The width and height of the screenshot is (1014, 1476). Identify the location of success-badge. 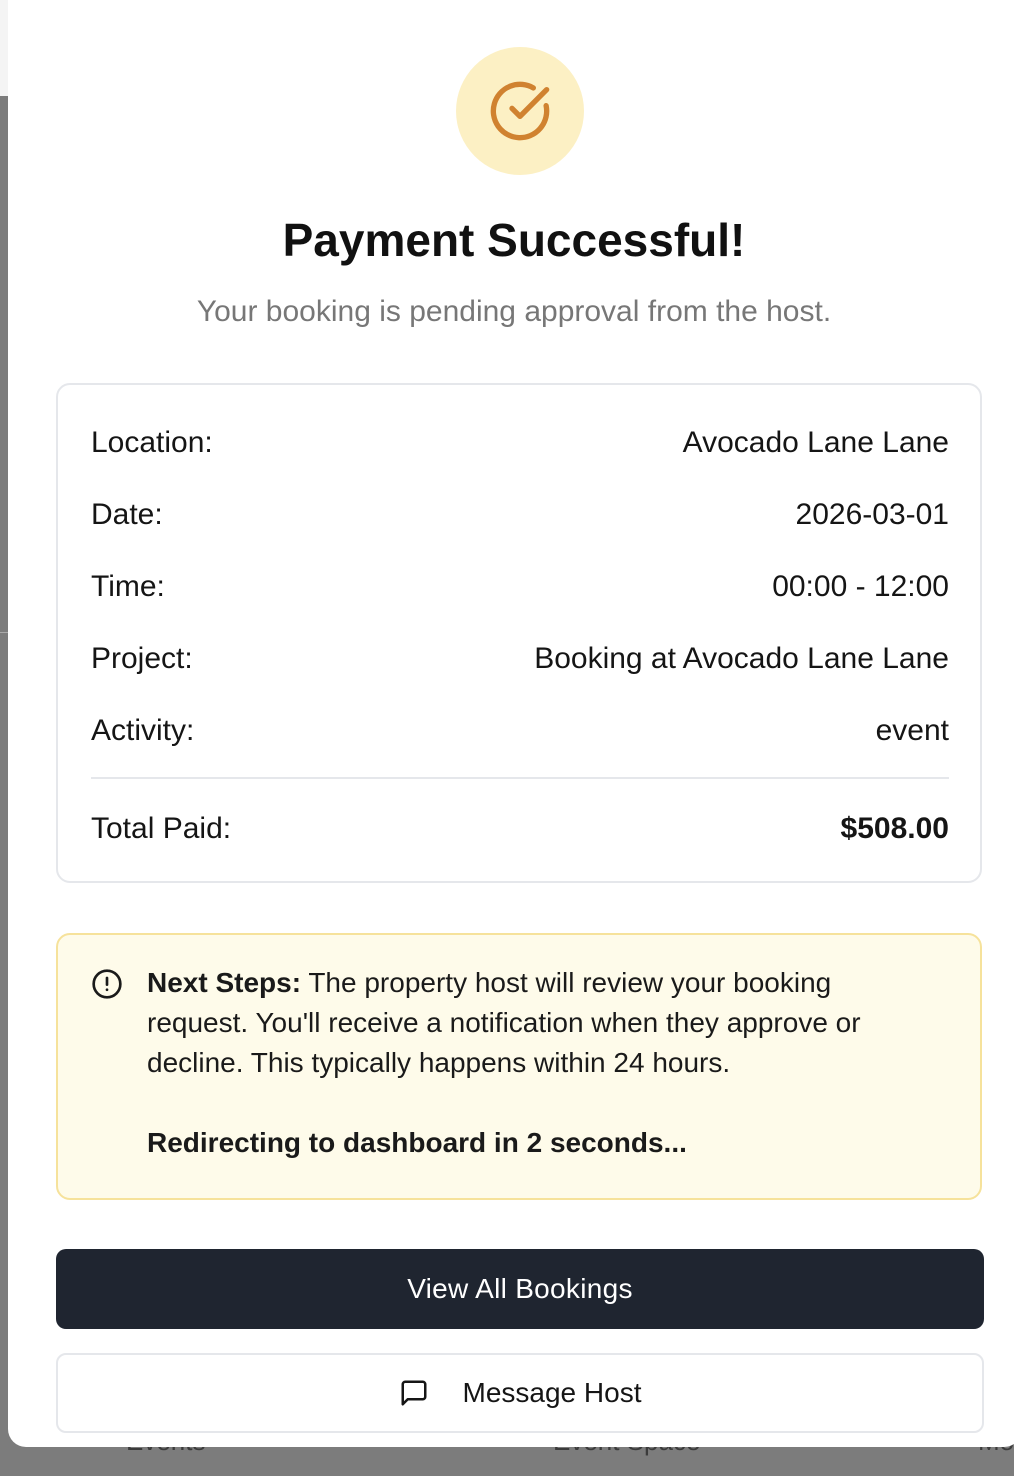
(520, 111).